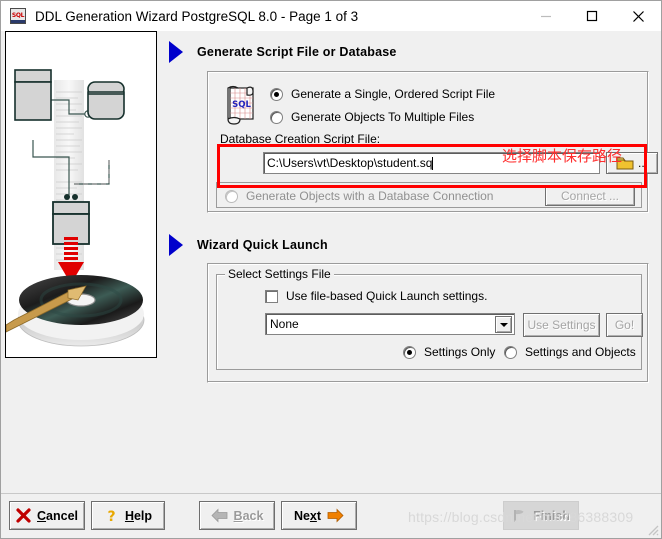 The image size is (662, 539). I want to click on x-icon, so click(23, 515).